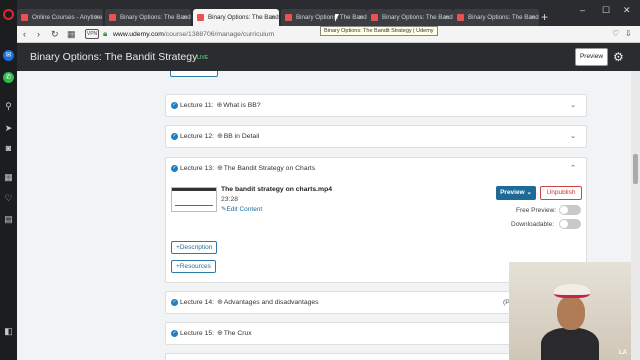  What do you see at coordinates (230, 199) in the screenshot?
I see `video-duration: 23:28` at bounding box center [230, 199].